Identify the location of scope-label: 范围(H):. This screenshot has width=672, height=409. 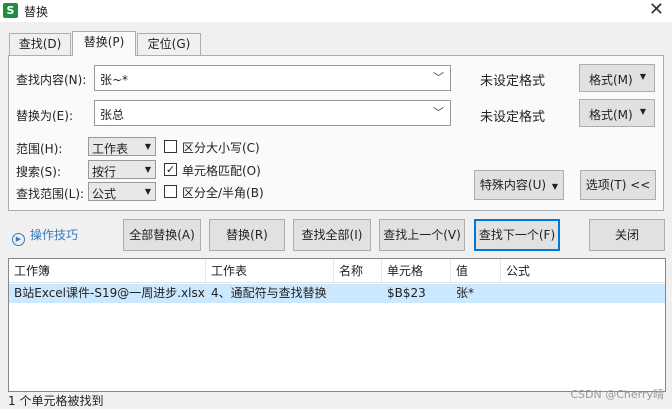
(39, 149).